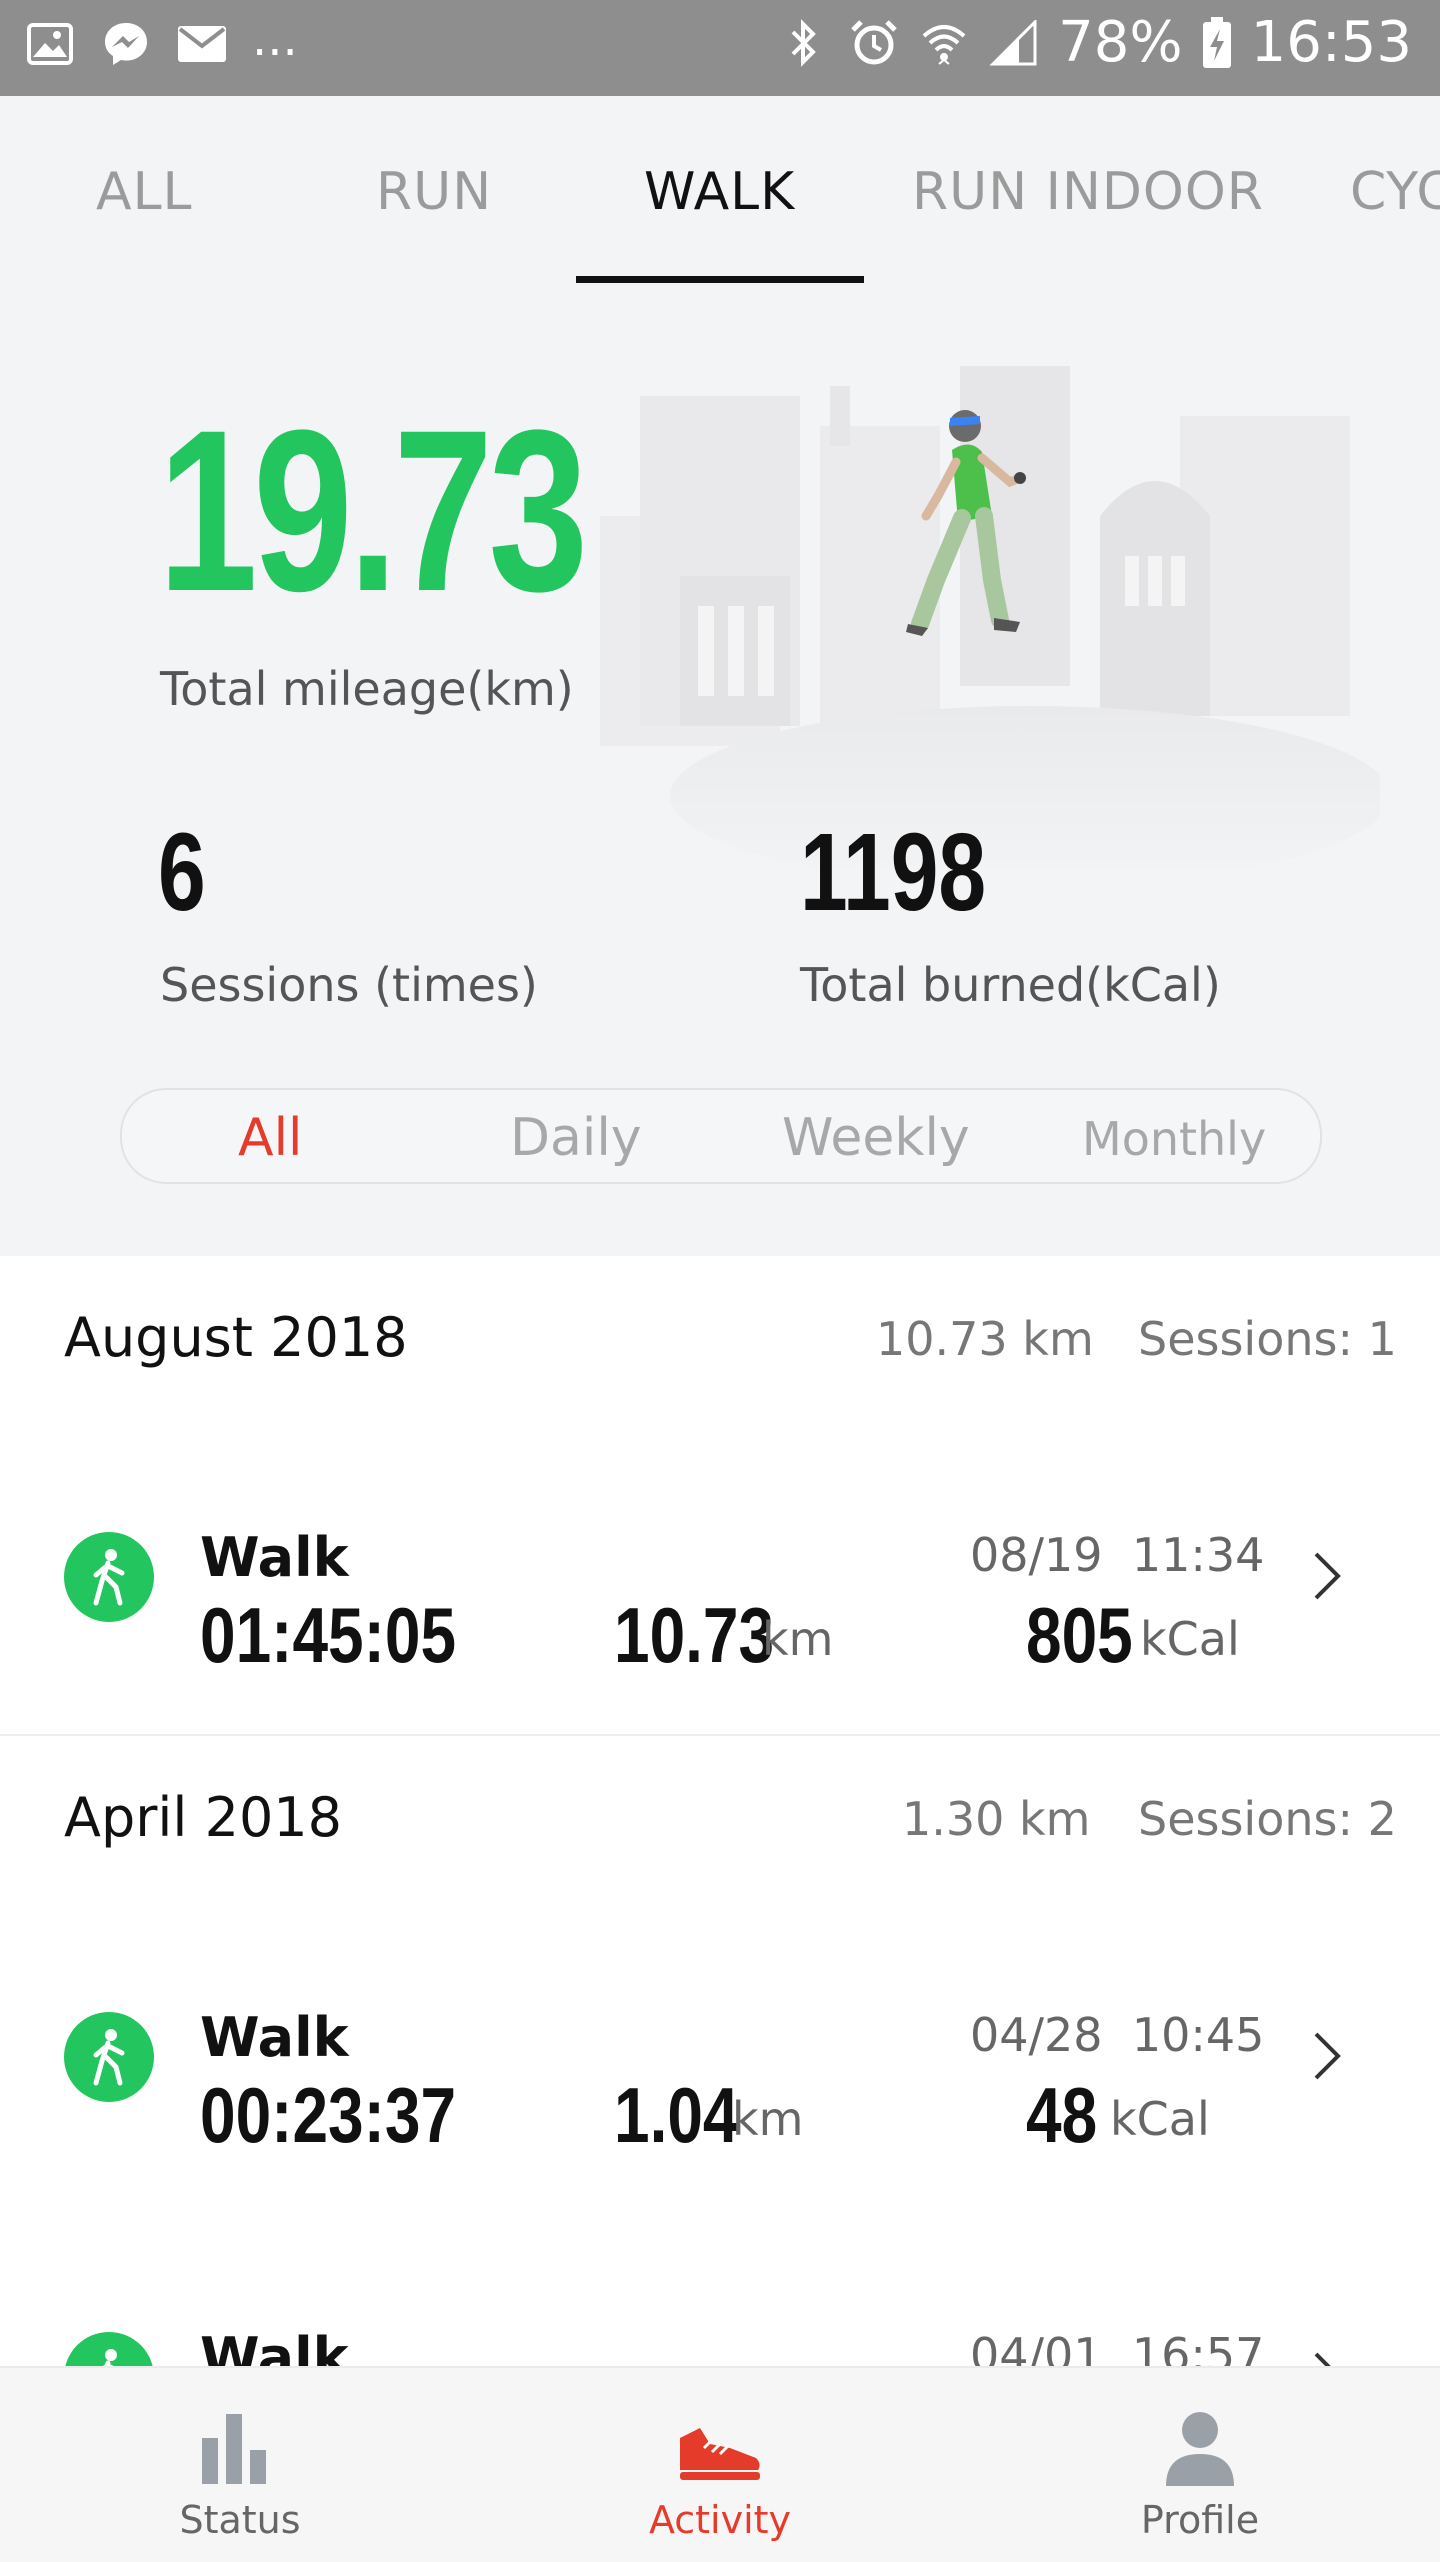 This screenshot has height=2562, width=1440. Describe the element at coordinates (1267, 1819) in the screenshot. I see `month-sessions: Sessions: 2` at that location.